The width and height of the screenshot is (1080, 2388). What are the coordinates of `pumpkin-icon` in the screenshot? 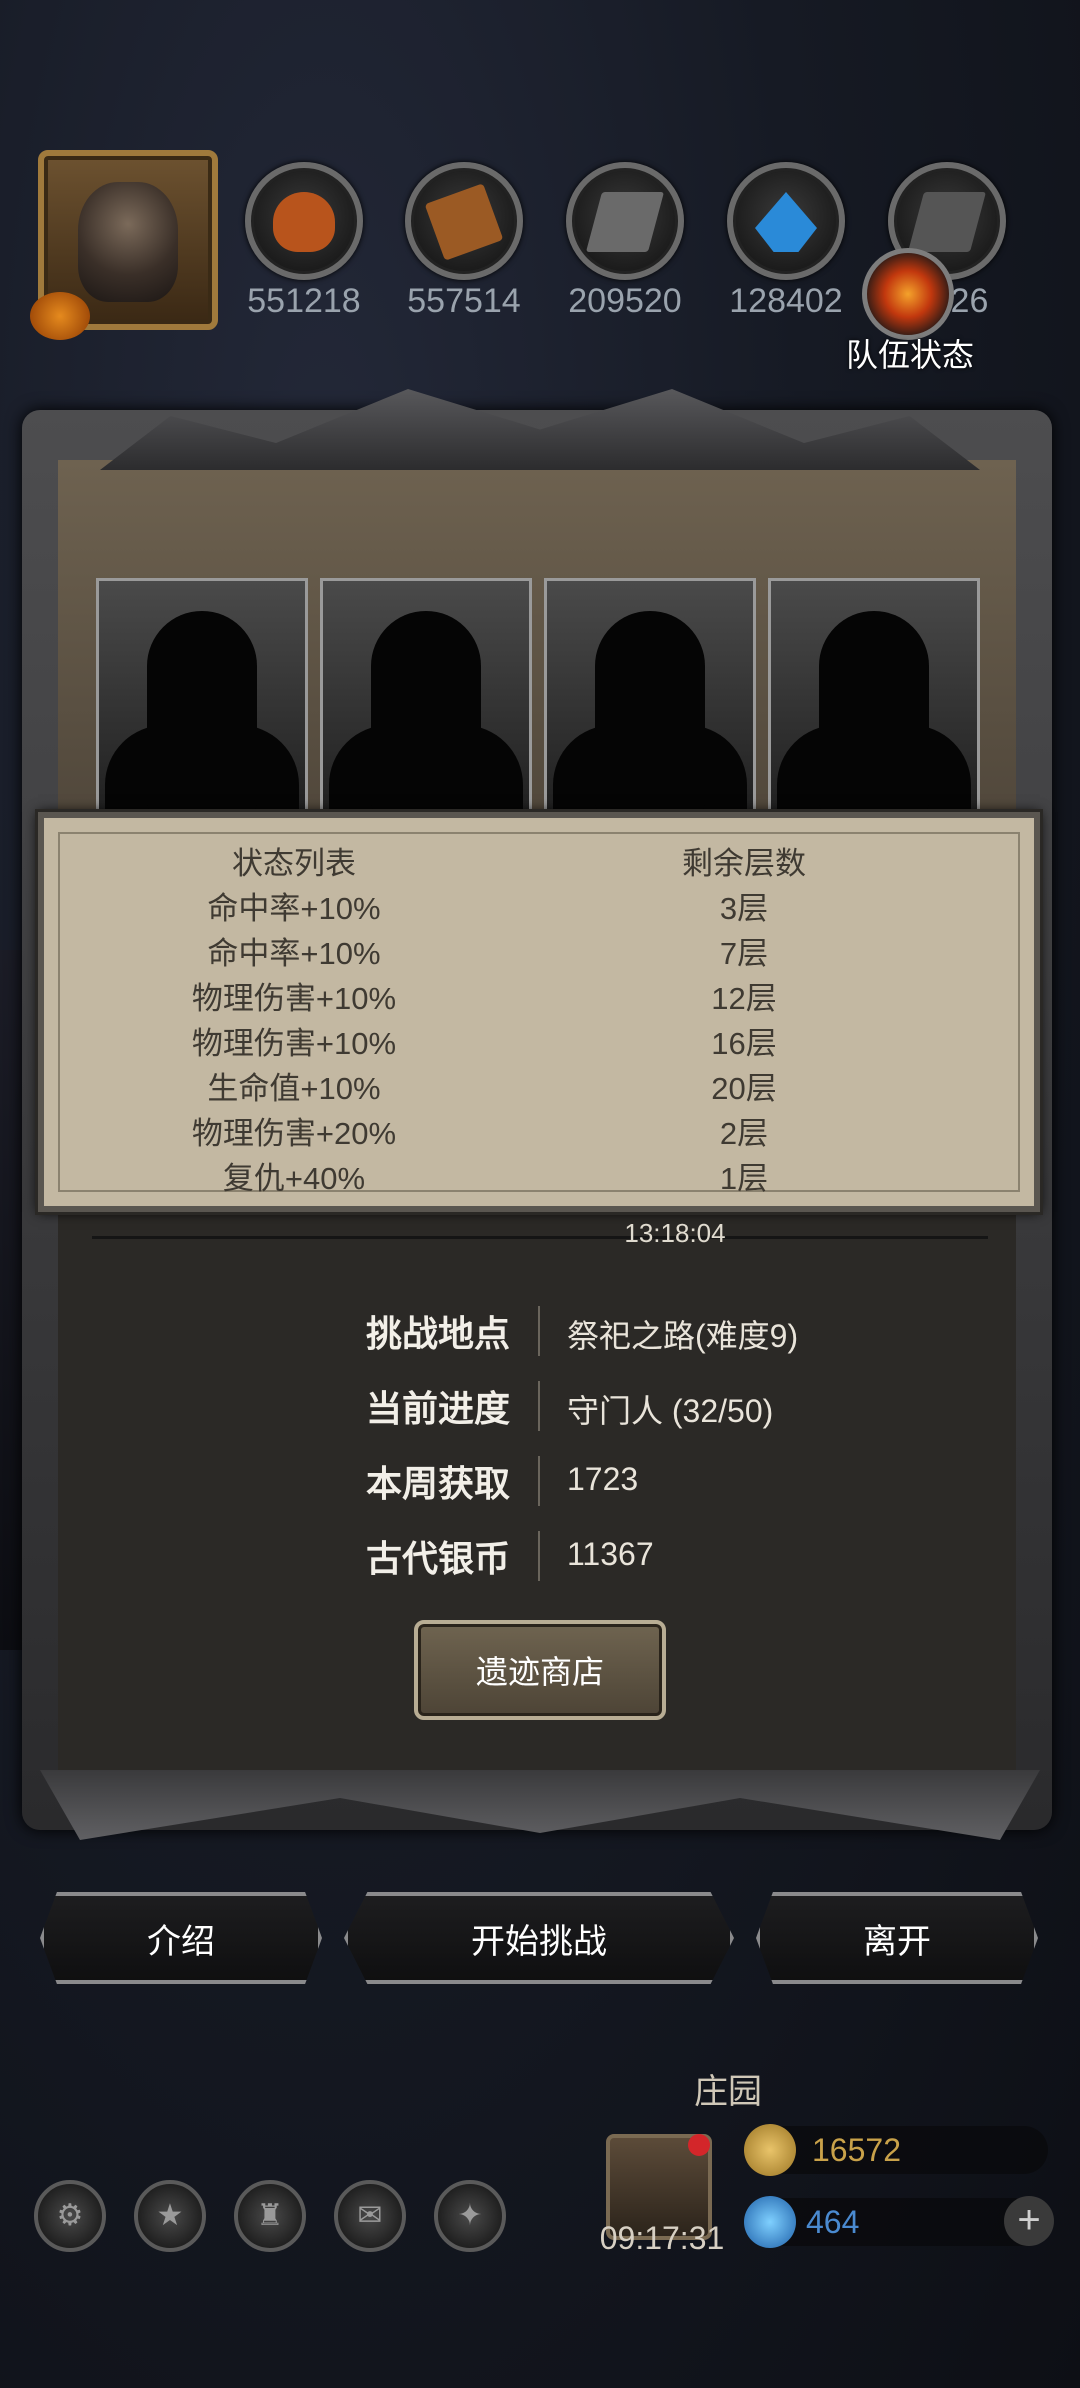 It's located at (60, 316).